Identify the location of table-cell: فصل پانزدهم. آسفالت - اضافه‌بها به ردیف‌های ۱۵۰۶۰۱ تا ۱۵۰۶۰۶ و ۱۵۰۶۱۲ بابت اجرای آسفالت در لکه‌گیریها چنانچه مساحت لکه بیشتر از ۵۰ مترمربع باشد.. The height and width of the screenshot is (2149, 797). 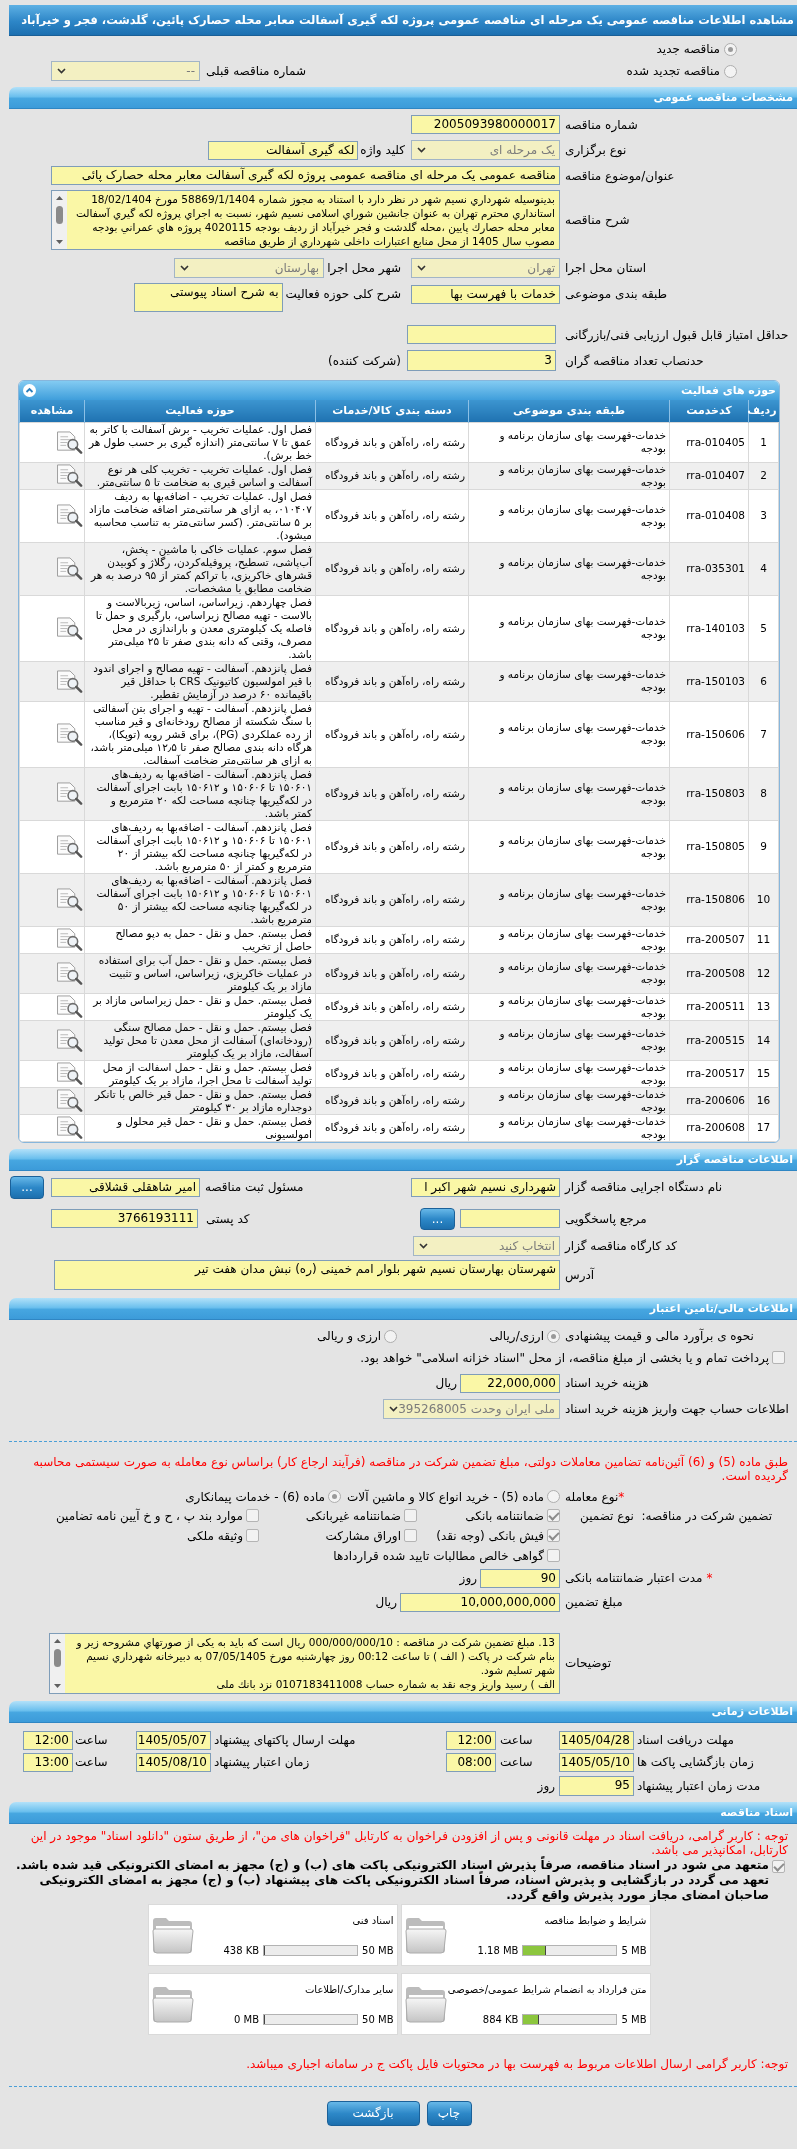
(200, 899).